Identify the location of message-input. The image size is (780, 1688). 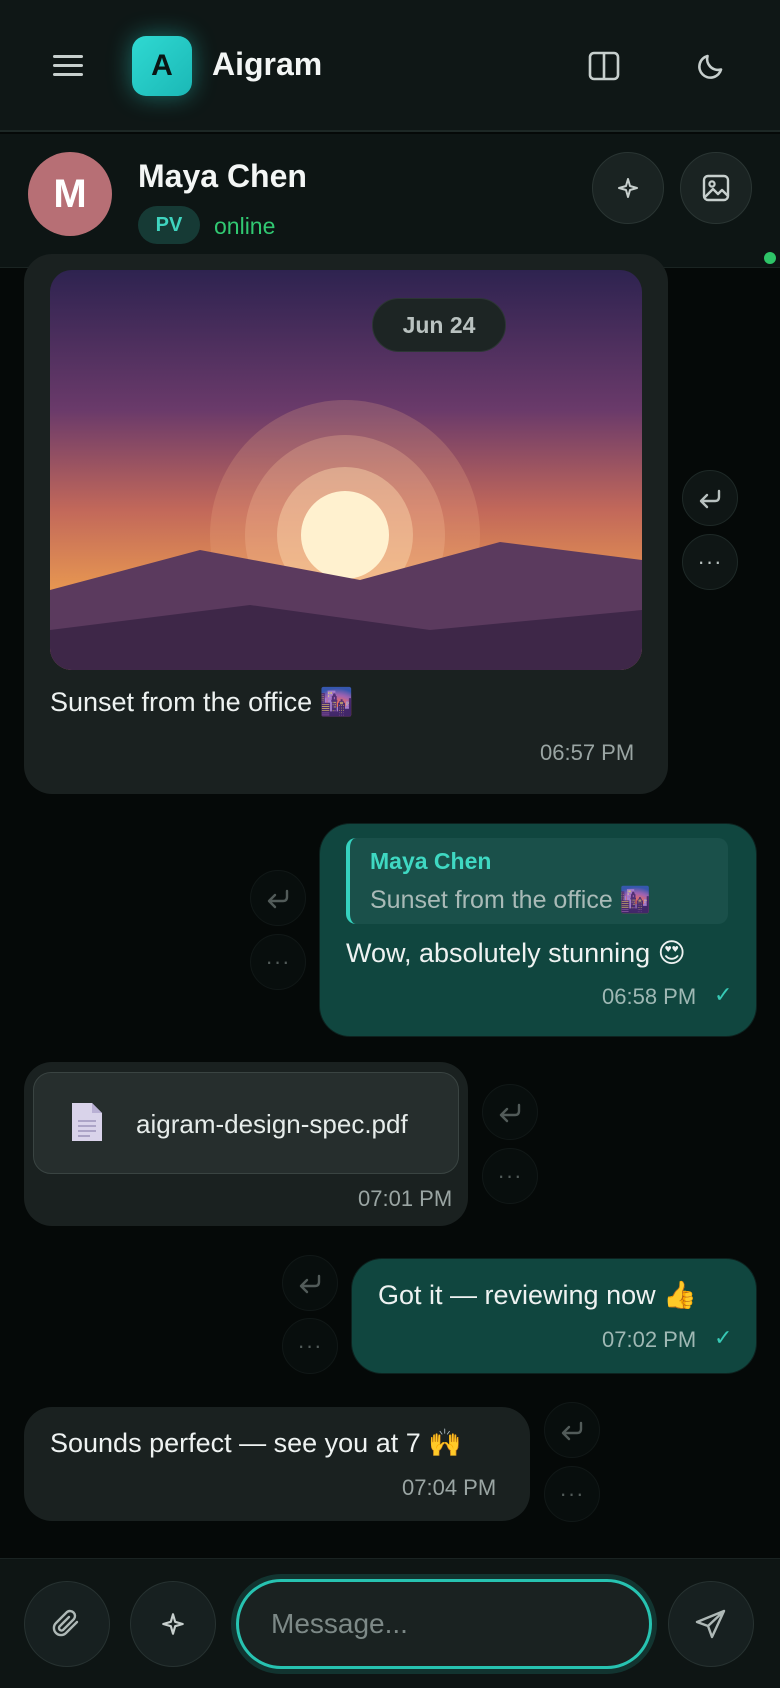
(444, 1624).